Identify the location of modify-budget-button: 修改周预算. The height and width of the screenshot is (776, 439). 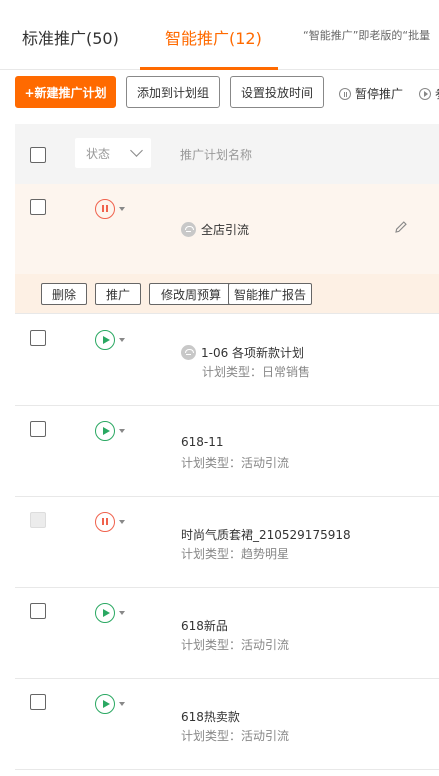
(191, 294).